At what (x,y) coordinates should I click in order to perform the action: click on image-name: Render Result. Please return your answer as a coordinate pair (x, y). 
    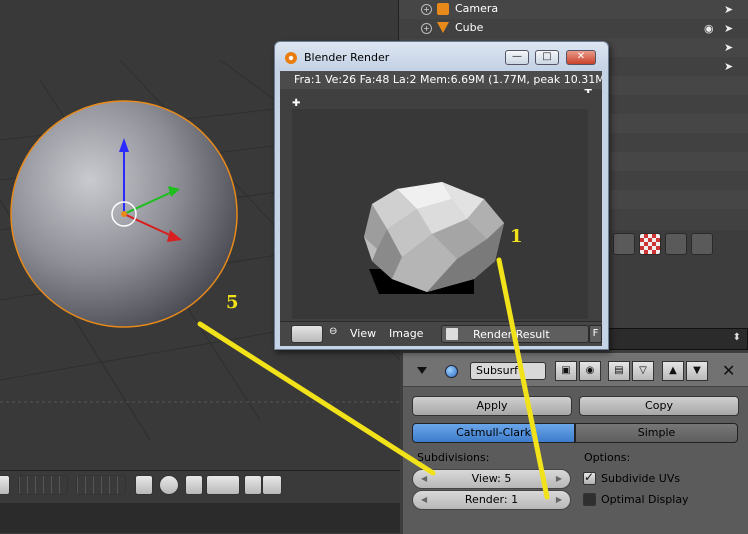
    Looking at the image, I should click on (511, 334).